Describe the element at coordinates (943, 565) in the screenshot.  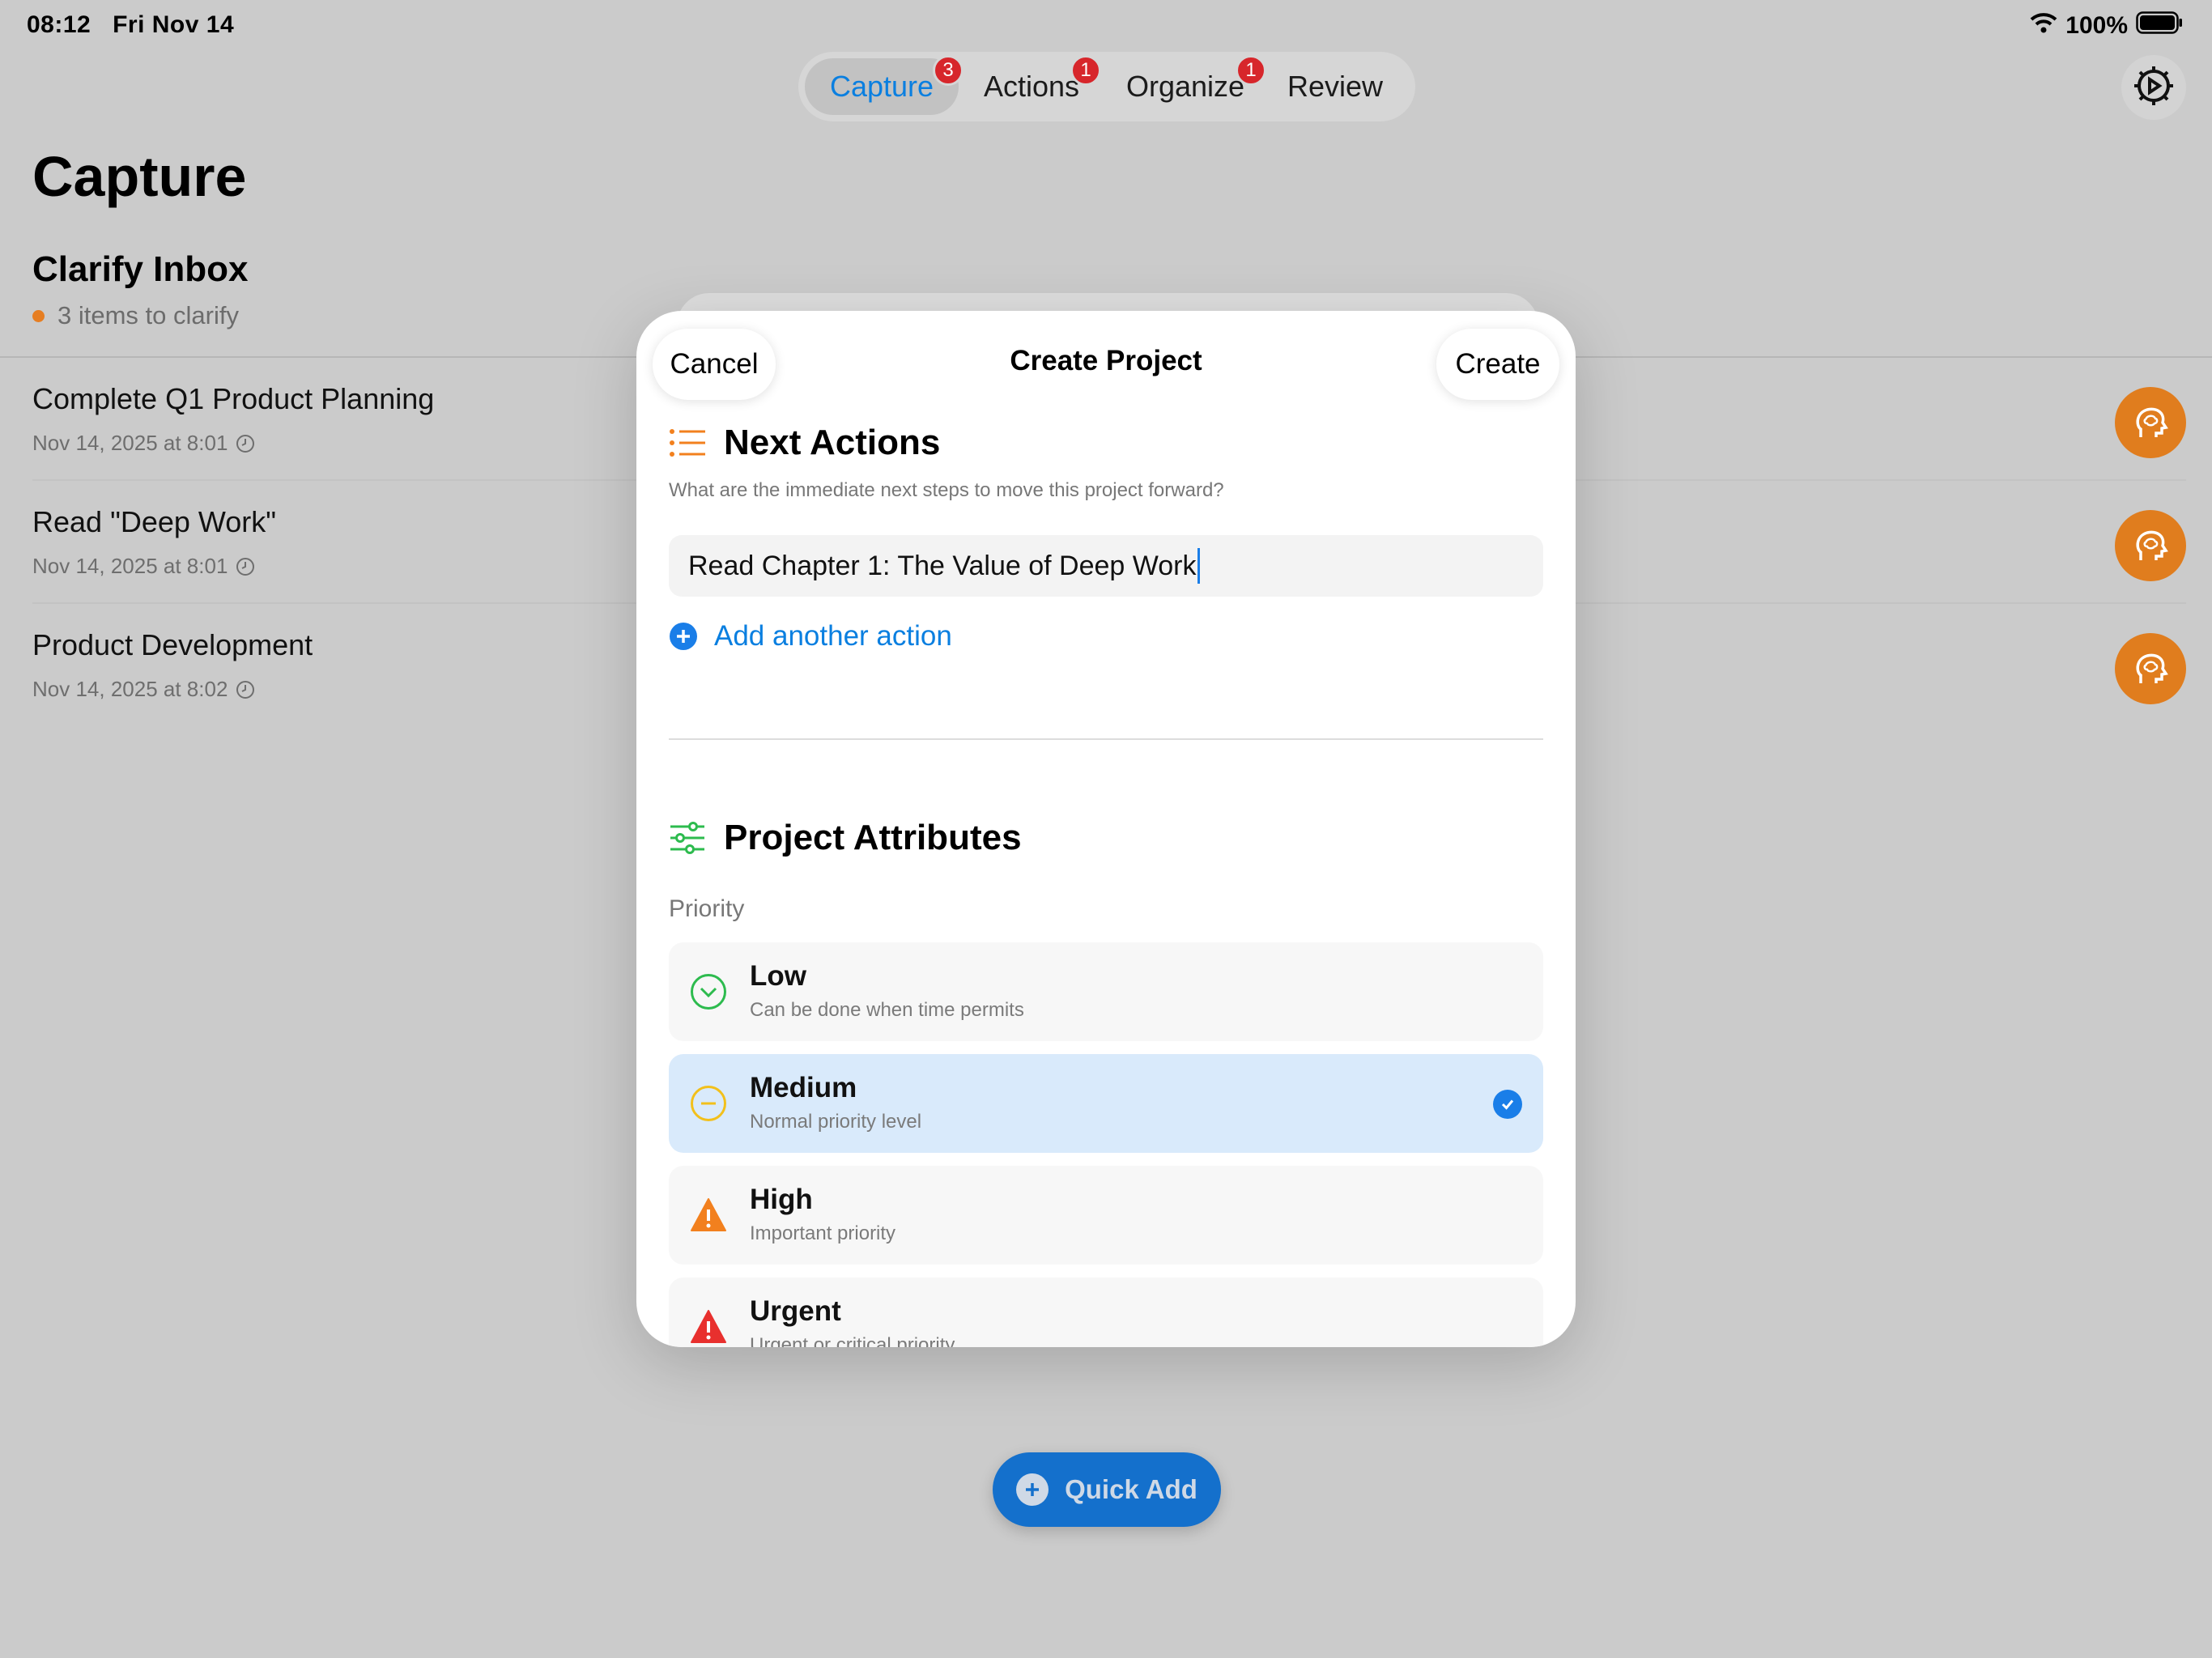
I see `next-action-input-value: Read Chapter 1: The Value of Deep Work` at that location.